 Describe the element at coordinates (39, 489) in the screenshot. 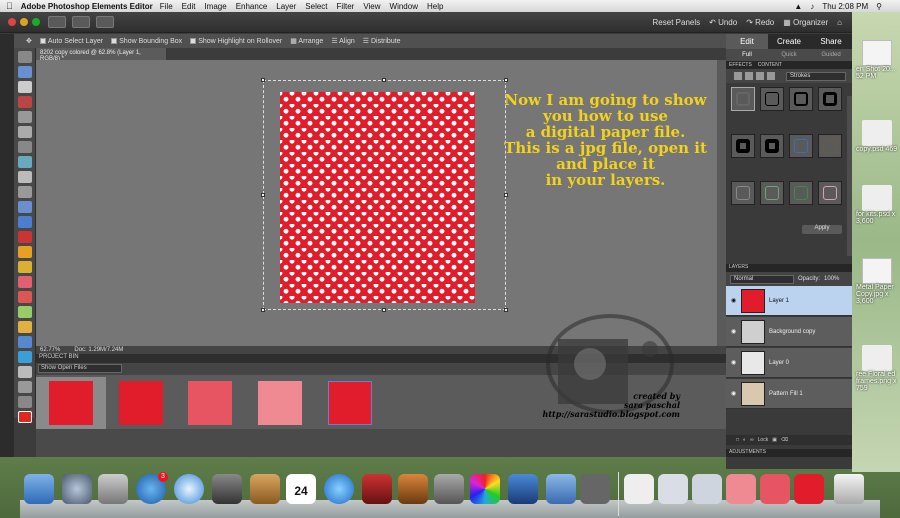

I see `finder-icon` at that location.